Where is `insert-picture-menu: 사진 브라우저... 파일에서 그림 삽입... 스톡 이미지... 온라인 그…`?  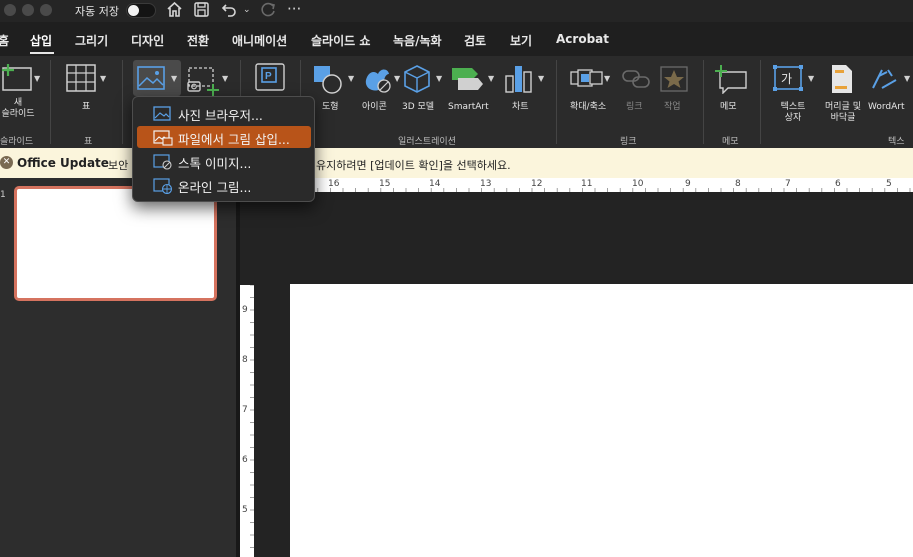 insert-picture-menu: 사진 브라우저... 파일에서 그림 삽입... 스톡 이미지... 온라인 그… is located at coordinates (223, 149).